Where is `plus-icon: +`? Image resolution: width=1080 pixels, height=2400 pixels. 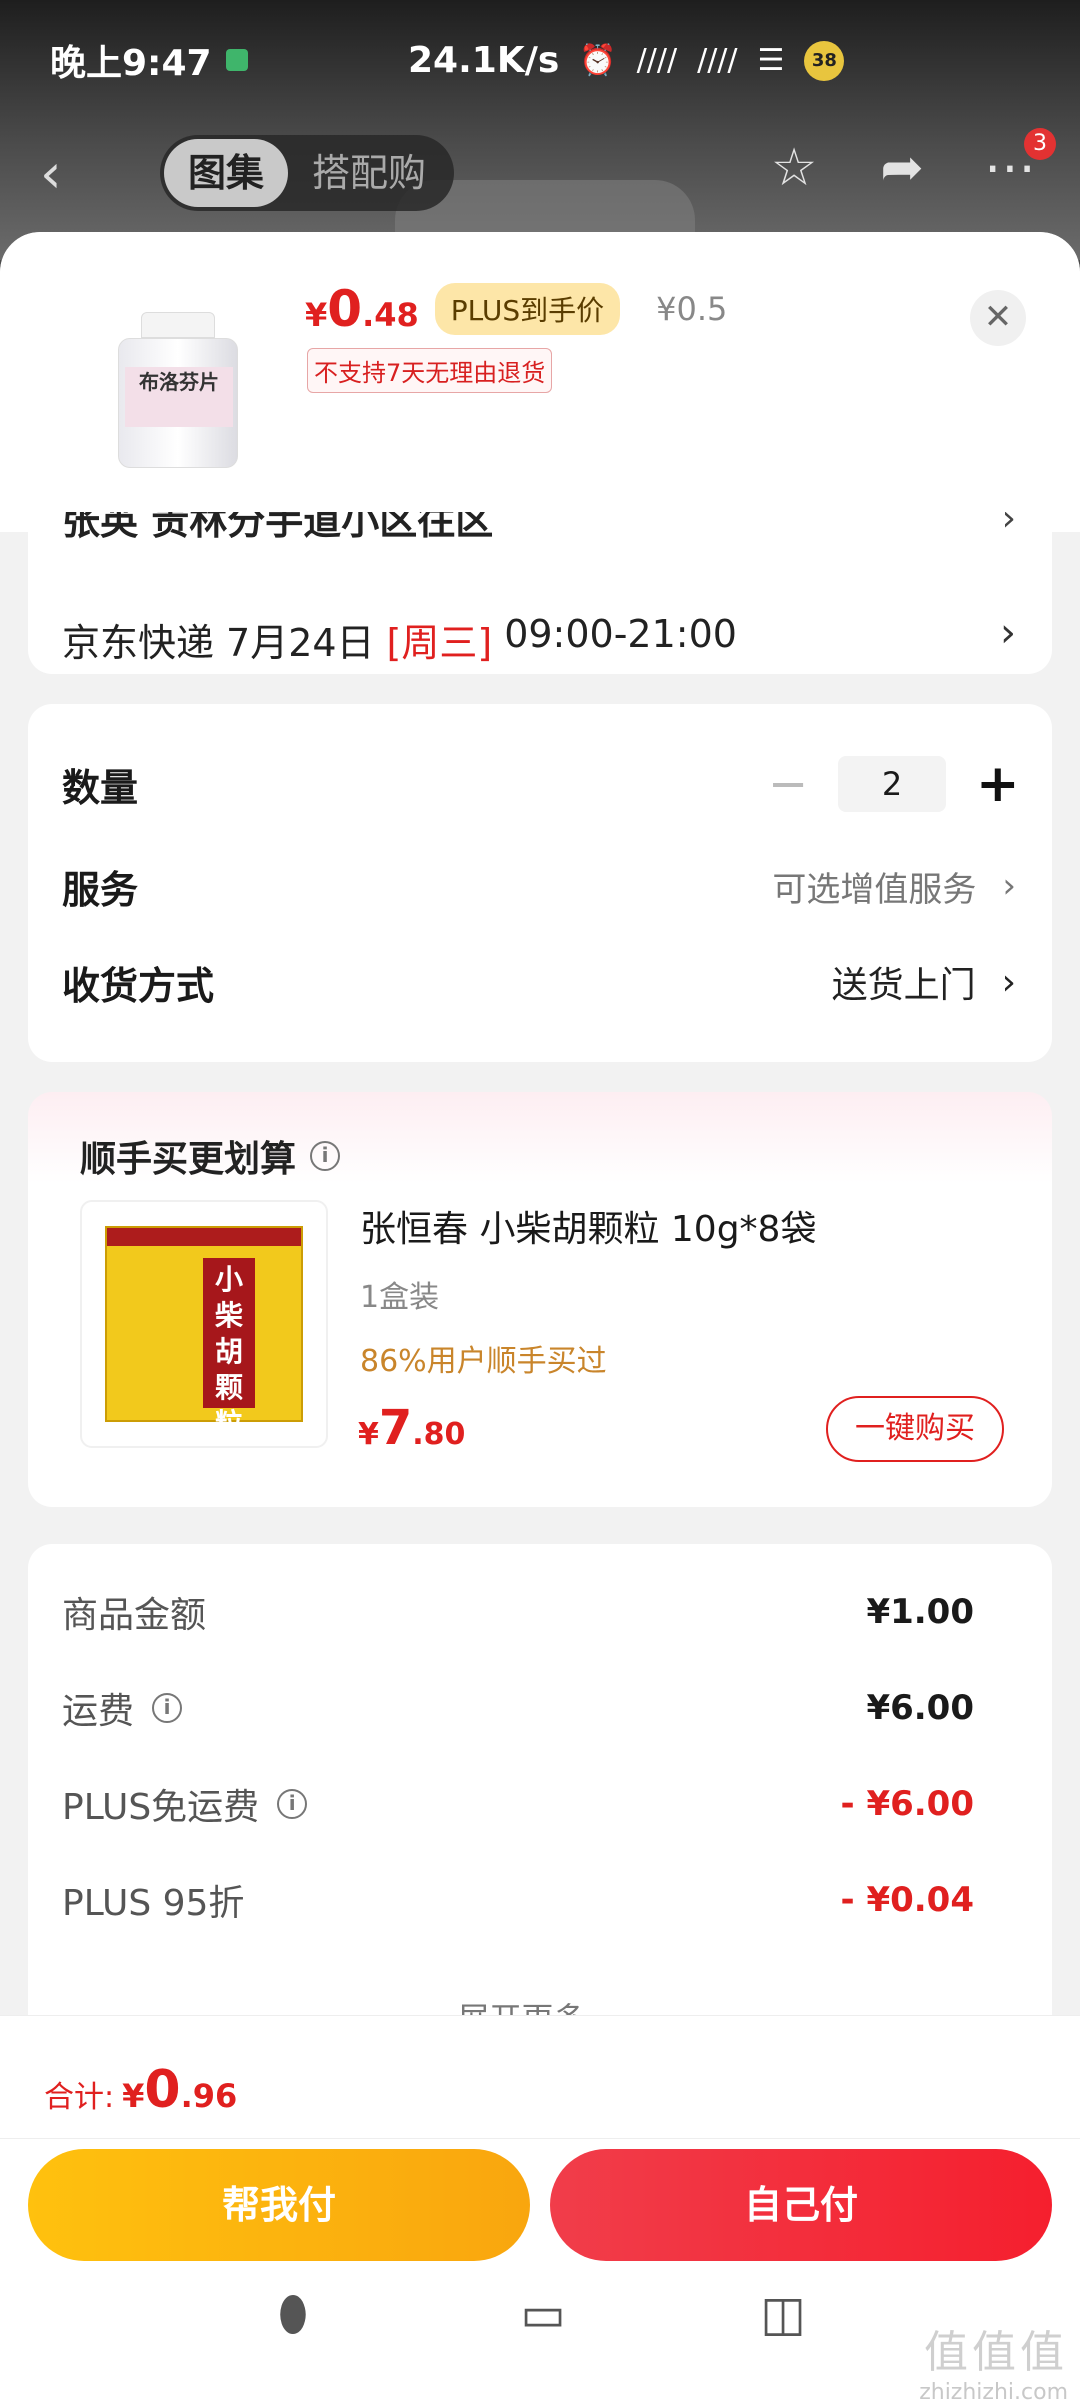
plus-icon: + is located at coordinates (998, 784).